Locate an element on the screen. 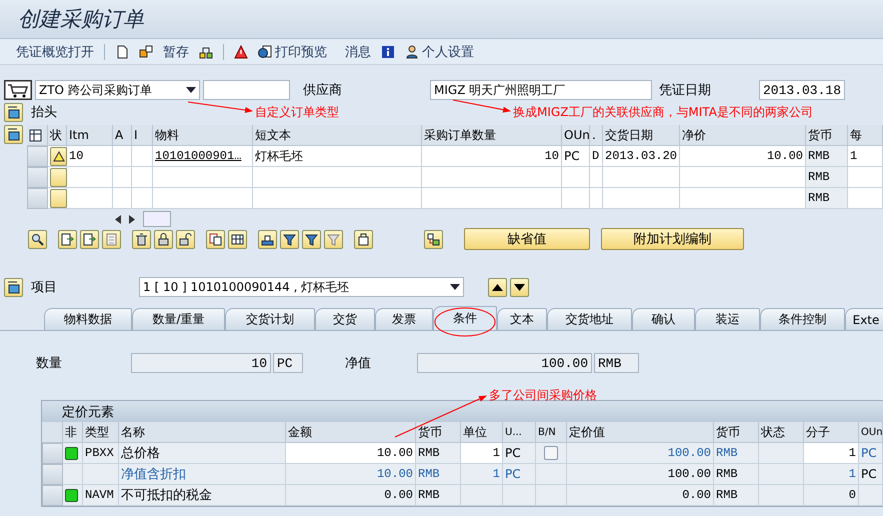 The height and width of the screenshot is (516, 883). item-dropdown: 1 [ 10 ] 1010100090144 , 灯杯毛坯 is located at coordinates (301, 287).